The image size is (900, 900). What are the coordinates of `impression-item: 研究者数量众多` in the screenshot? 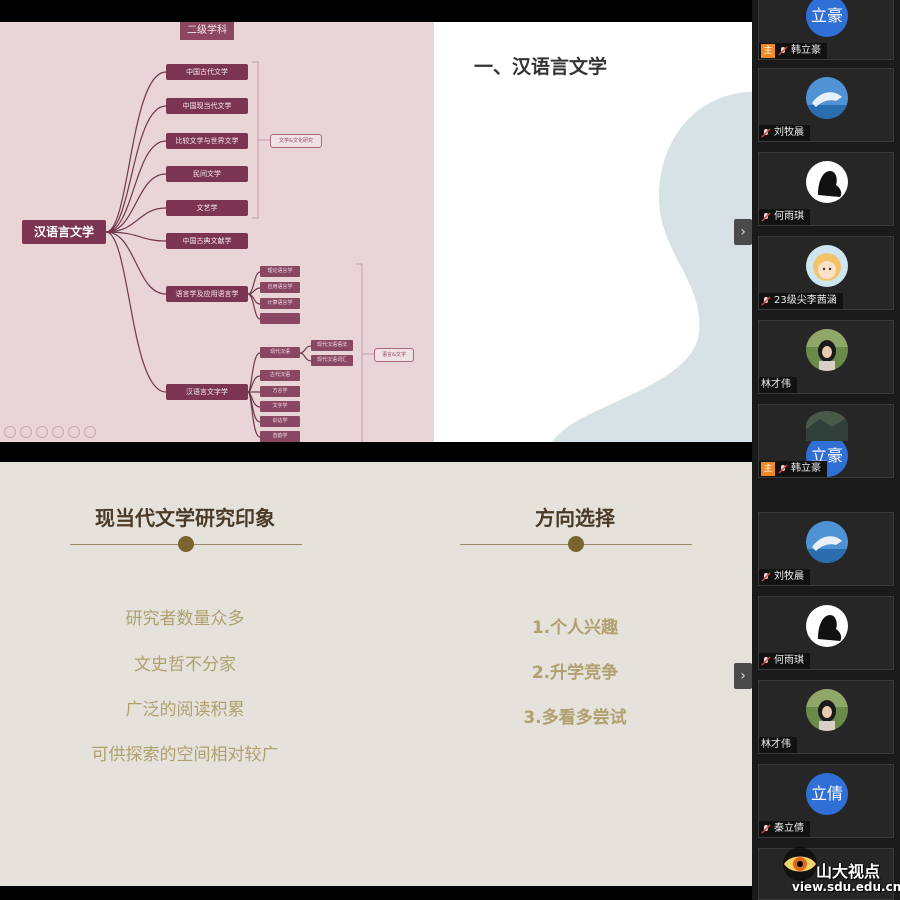 It's located at (185, 619).